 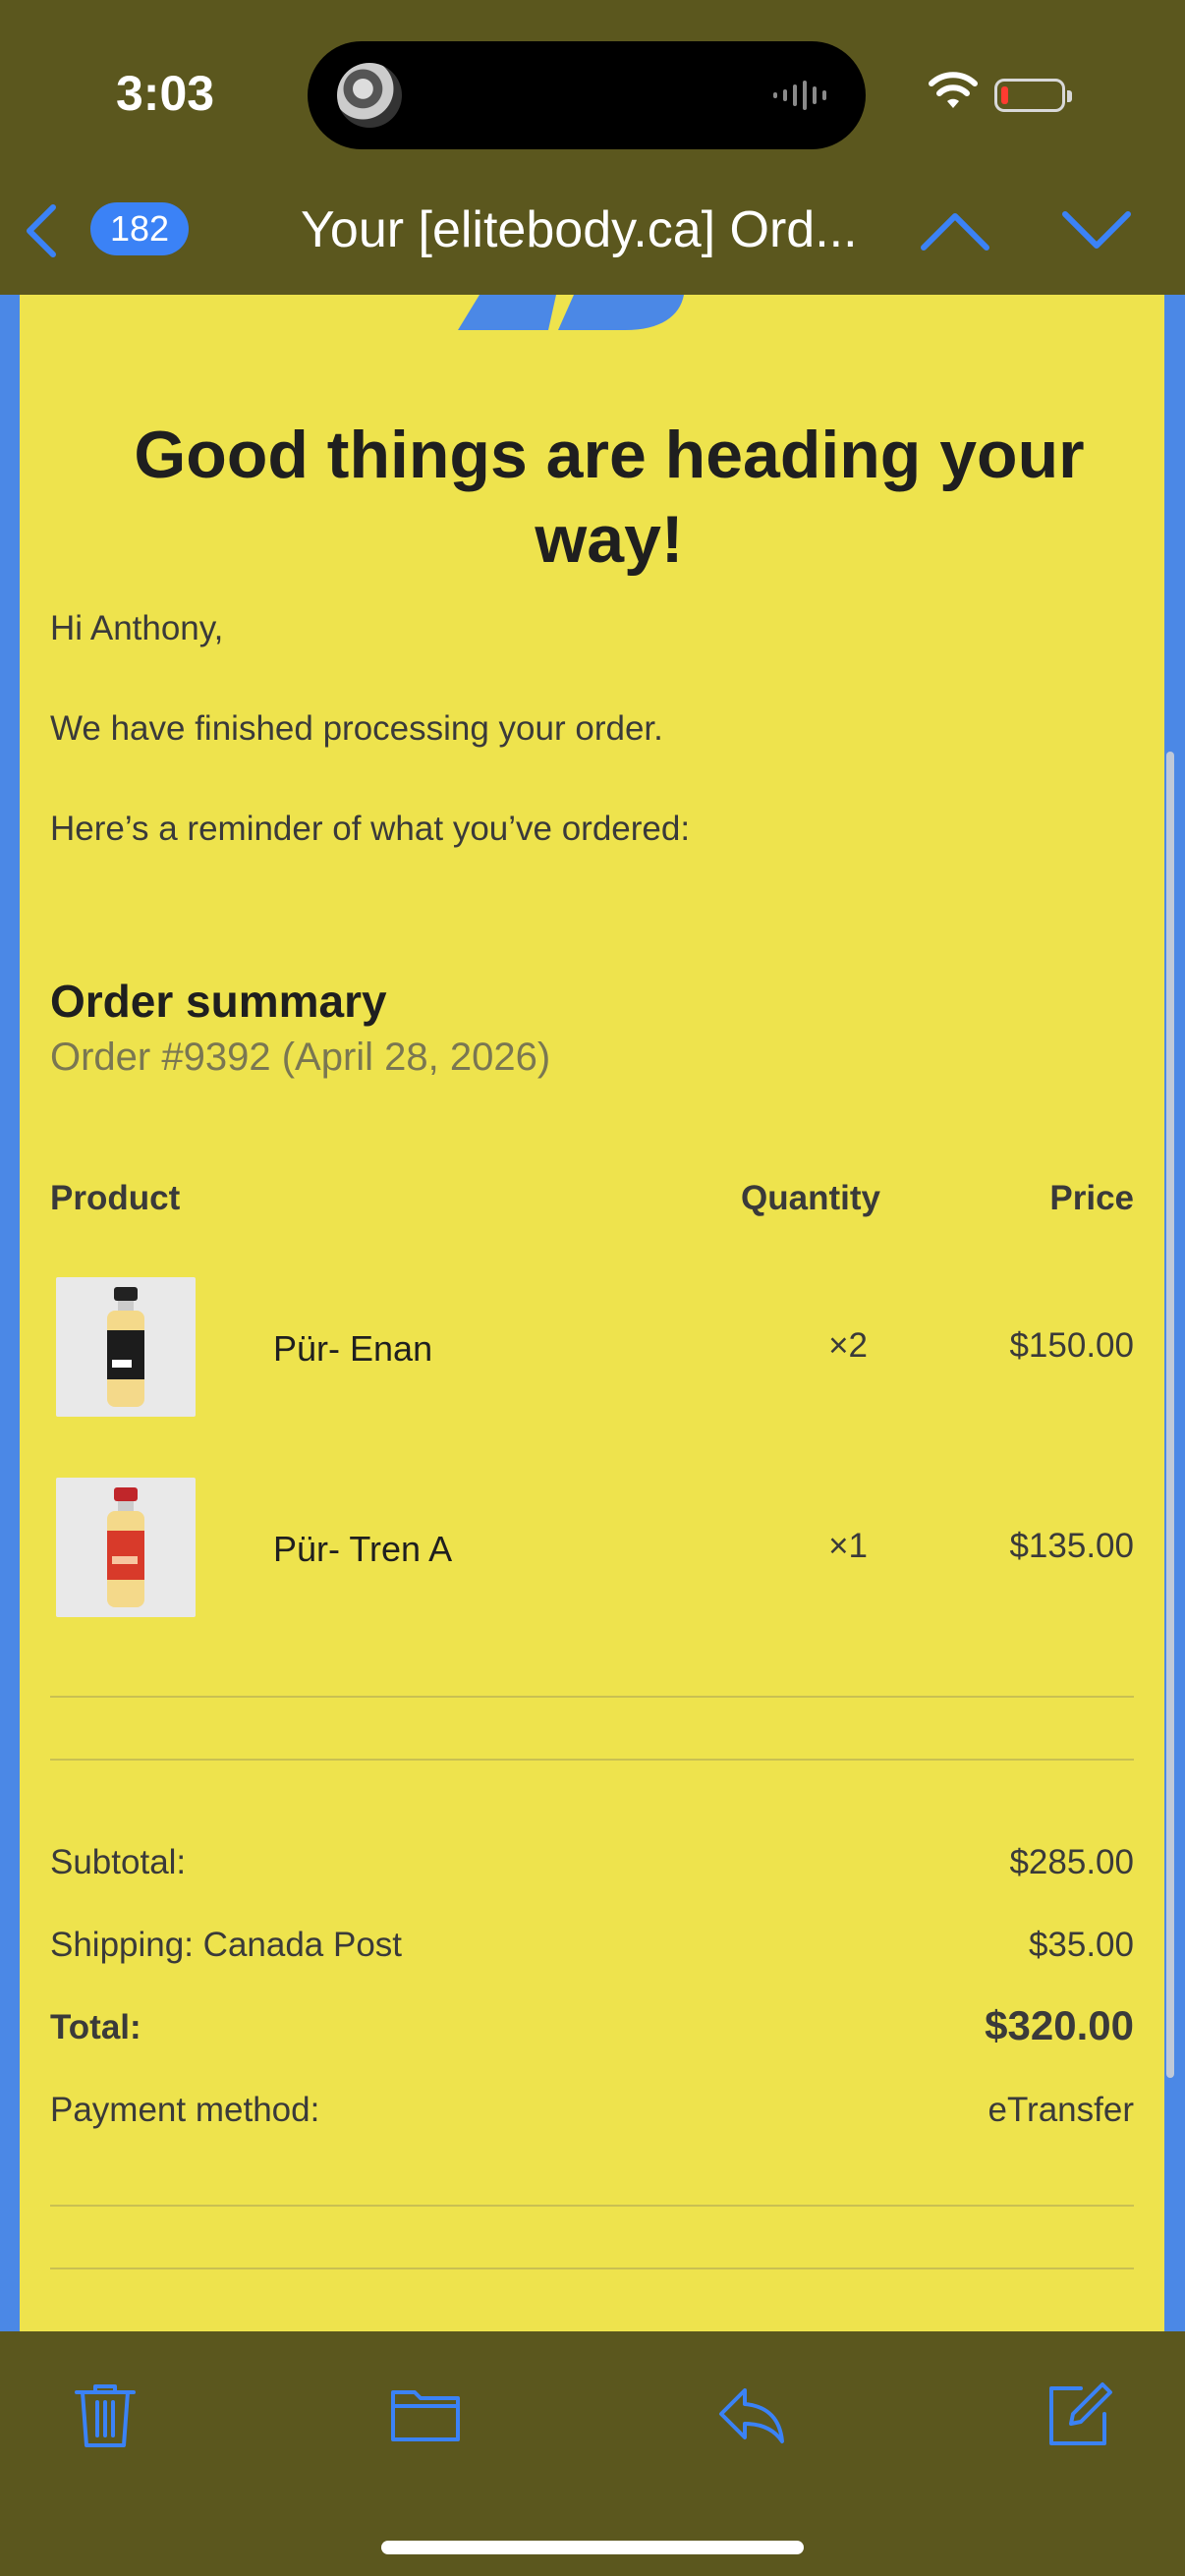 What do you see at coordinates (137, 628) in the screenshot?
I see `greeting-text: Hi Anthony,` at bounding box center [137, 628].